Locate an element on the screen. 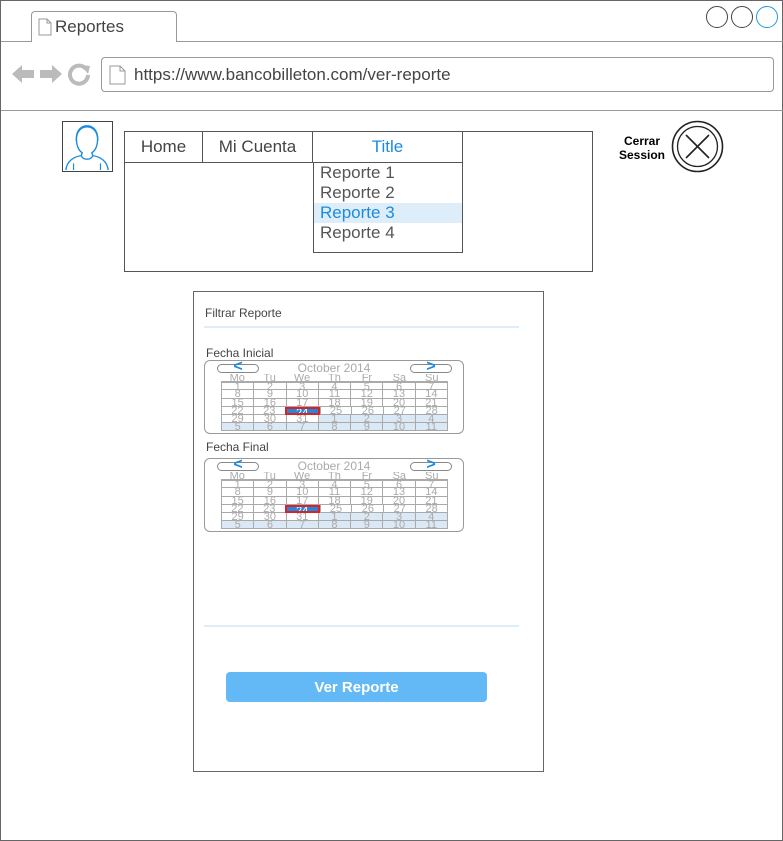  back-arrow-icon is located at coordinates (23, 74).